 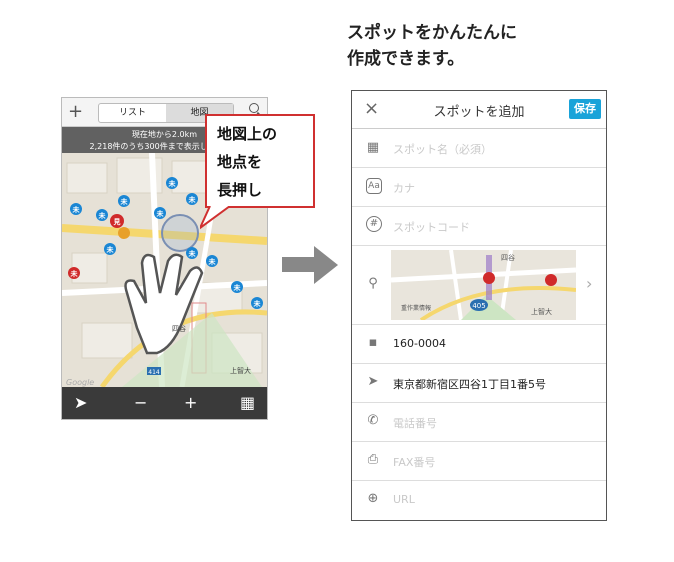 I want to click on hash-icon: #, so click(x=374, y=224).